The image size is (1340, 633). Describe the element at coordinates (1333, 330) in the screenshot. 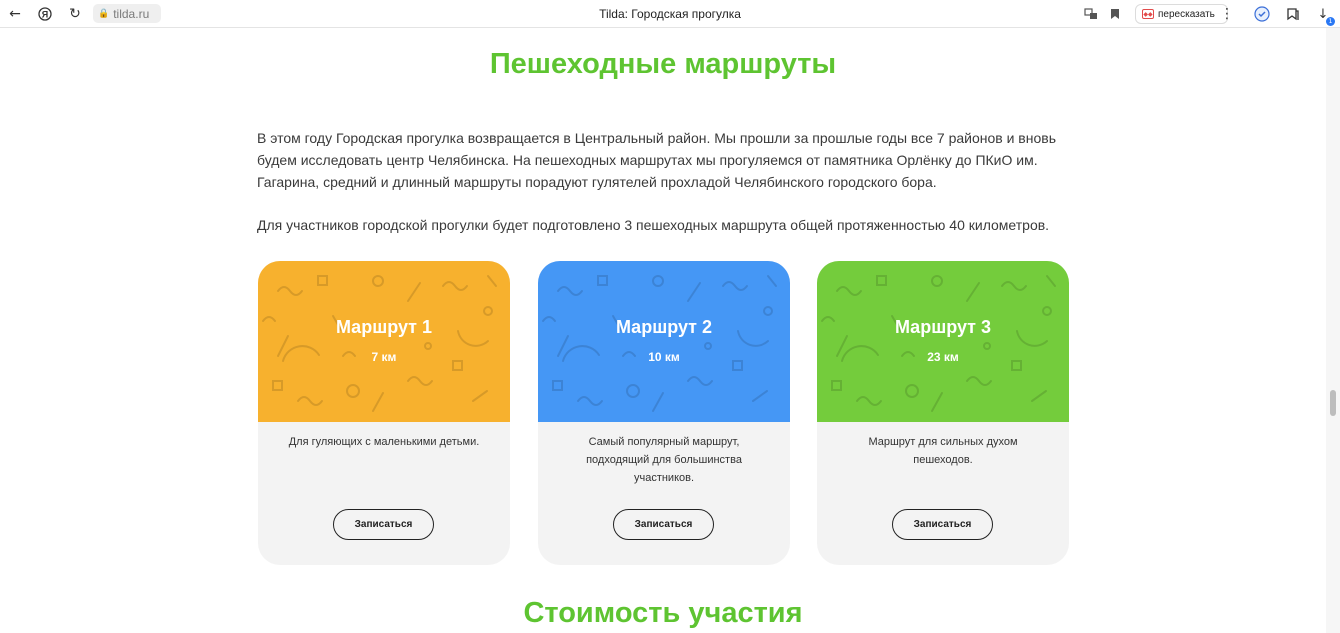

I see `page-scrollbar` at that location.